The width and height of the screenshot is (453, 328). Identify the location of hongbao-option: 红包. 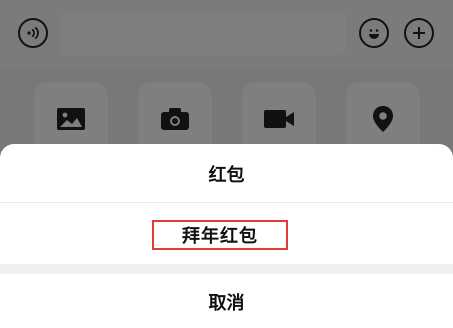
(226, 176).